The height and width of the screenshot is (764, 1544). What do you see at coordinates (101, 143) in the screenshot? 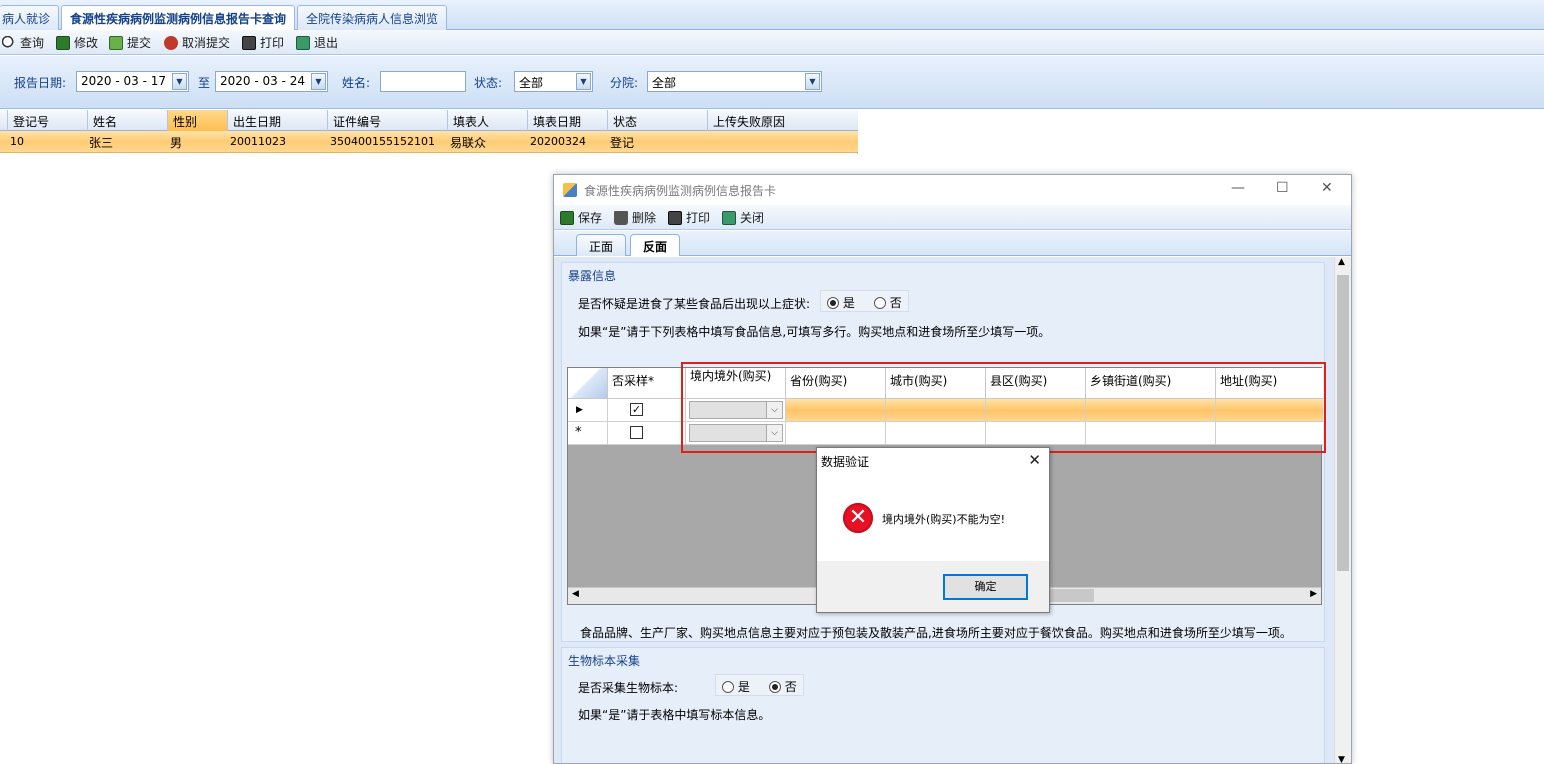
I see `cell-name: 张三` at bounding box center [101, 143].